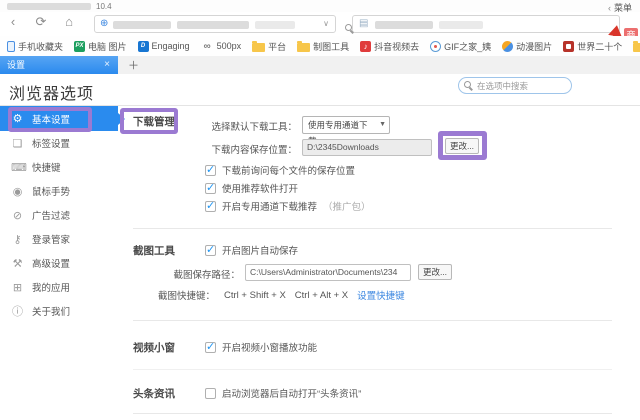  I want to click on checkbox-open-with-recommended: ✓, so click(210, 188).